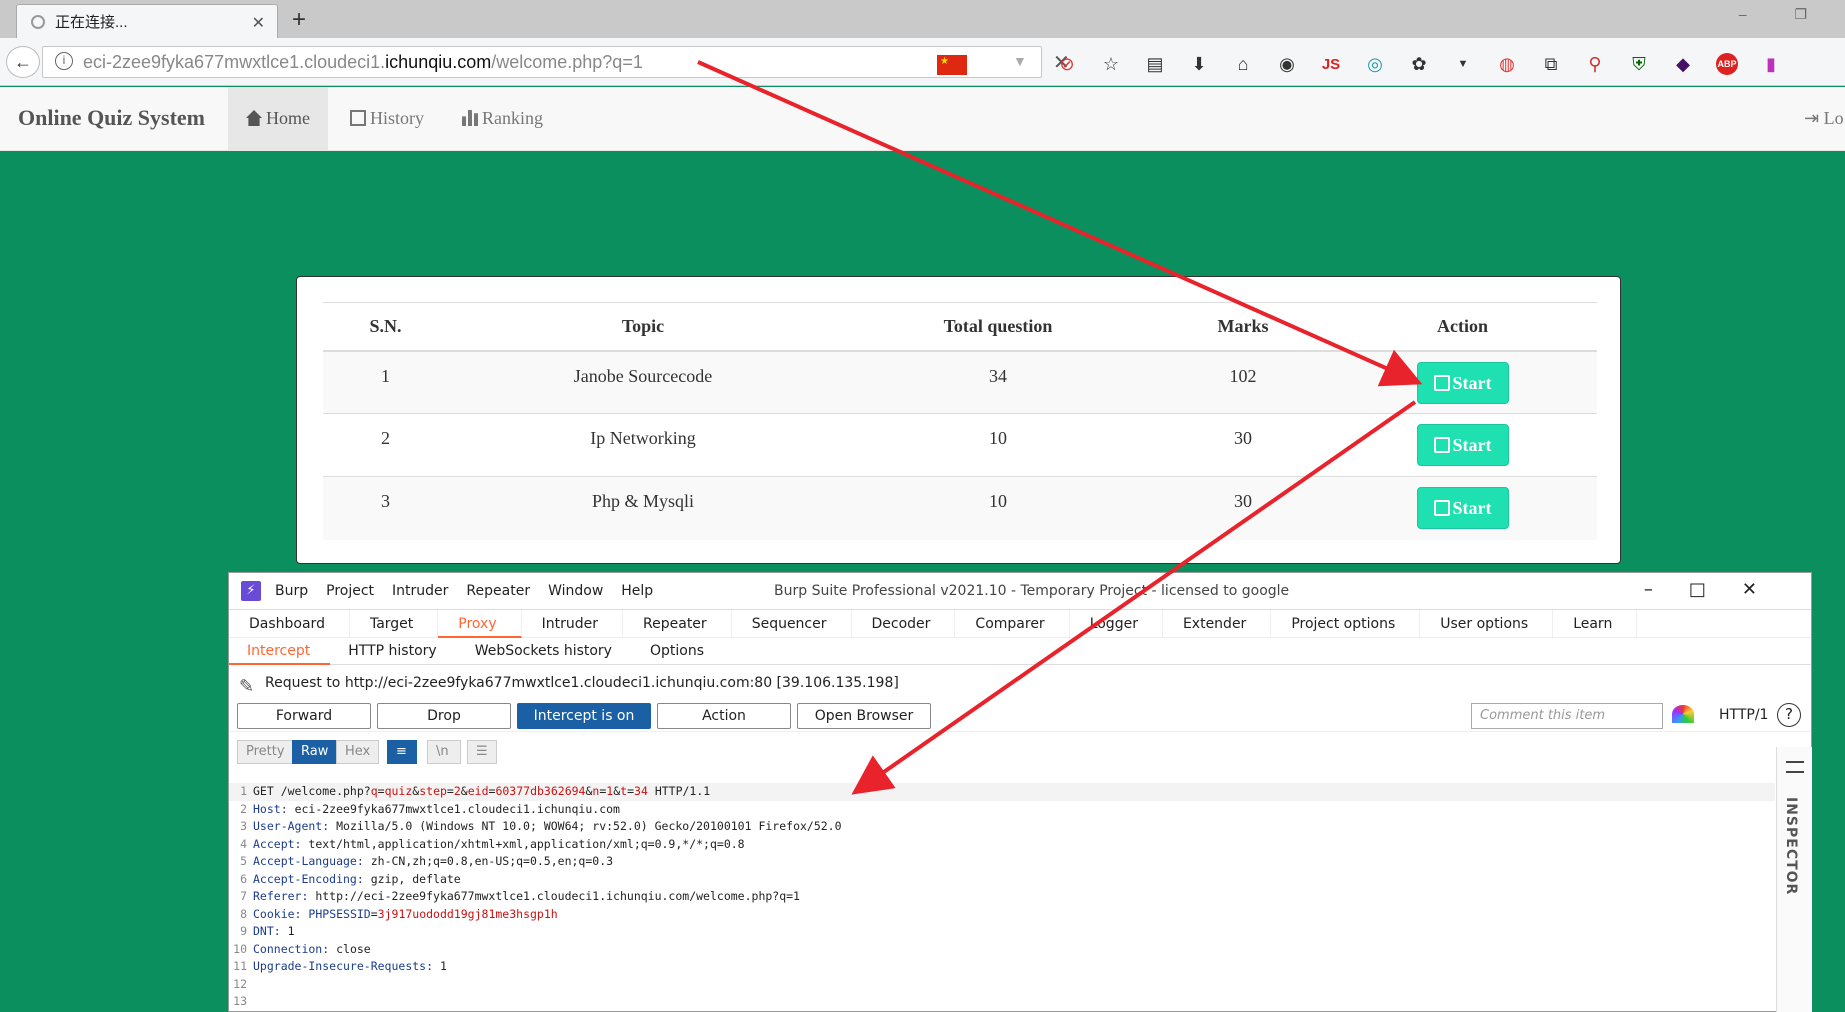 The height and width of the screenshot is (1012, 1845). I want to click on block-icon: ⊘, so click(1067, 64).